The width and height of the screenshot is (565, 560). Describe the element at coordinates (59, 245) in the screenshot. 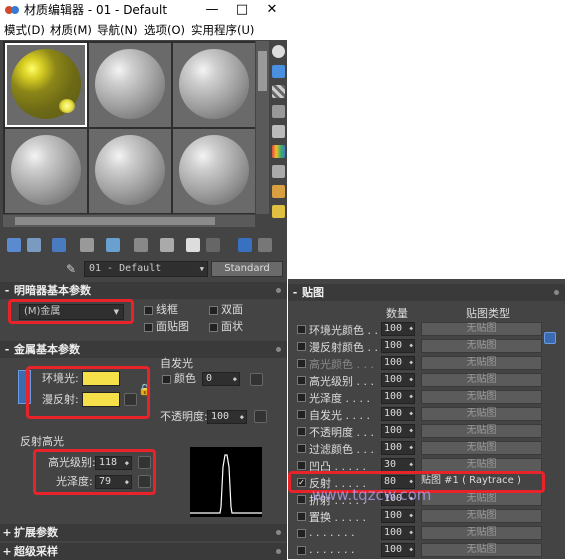

I see `assign-to-selection-icon` at that location.